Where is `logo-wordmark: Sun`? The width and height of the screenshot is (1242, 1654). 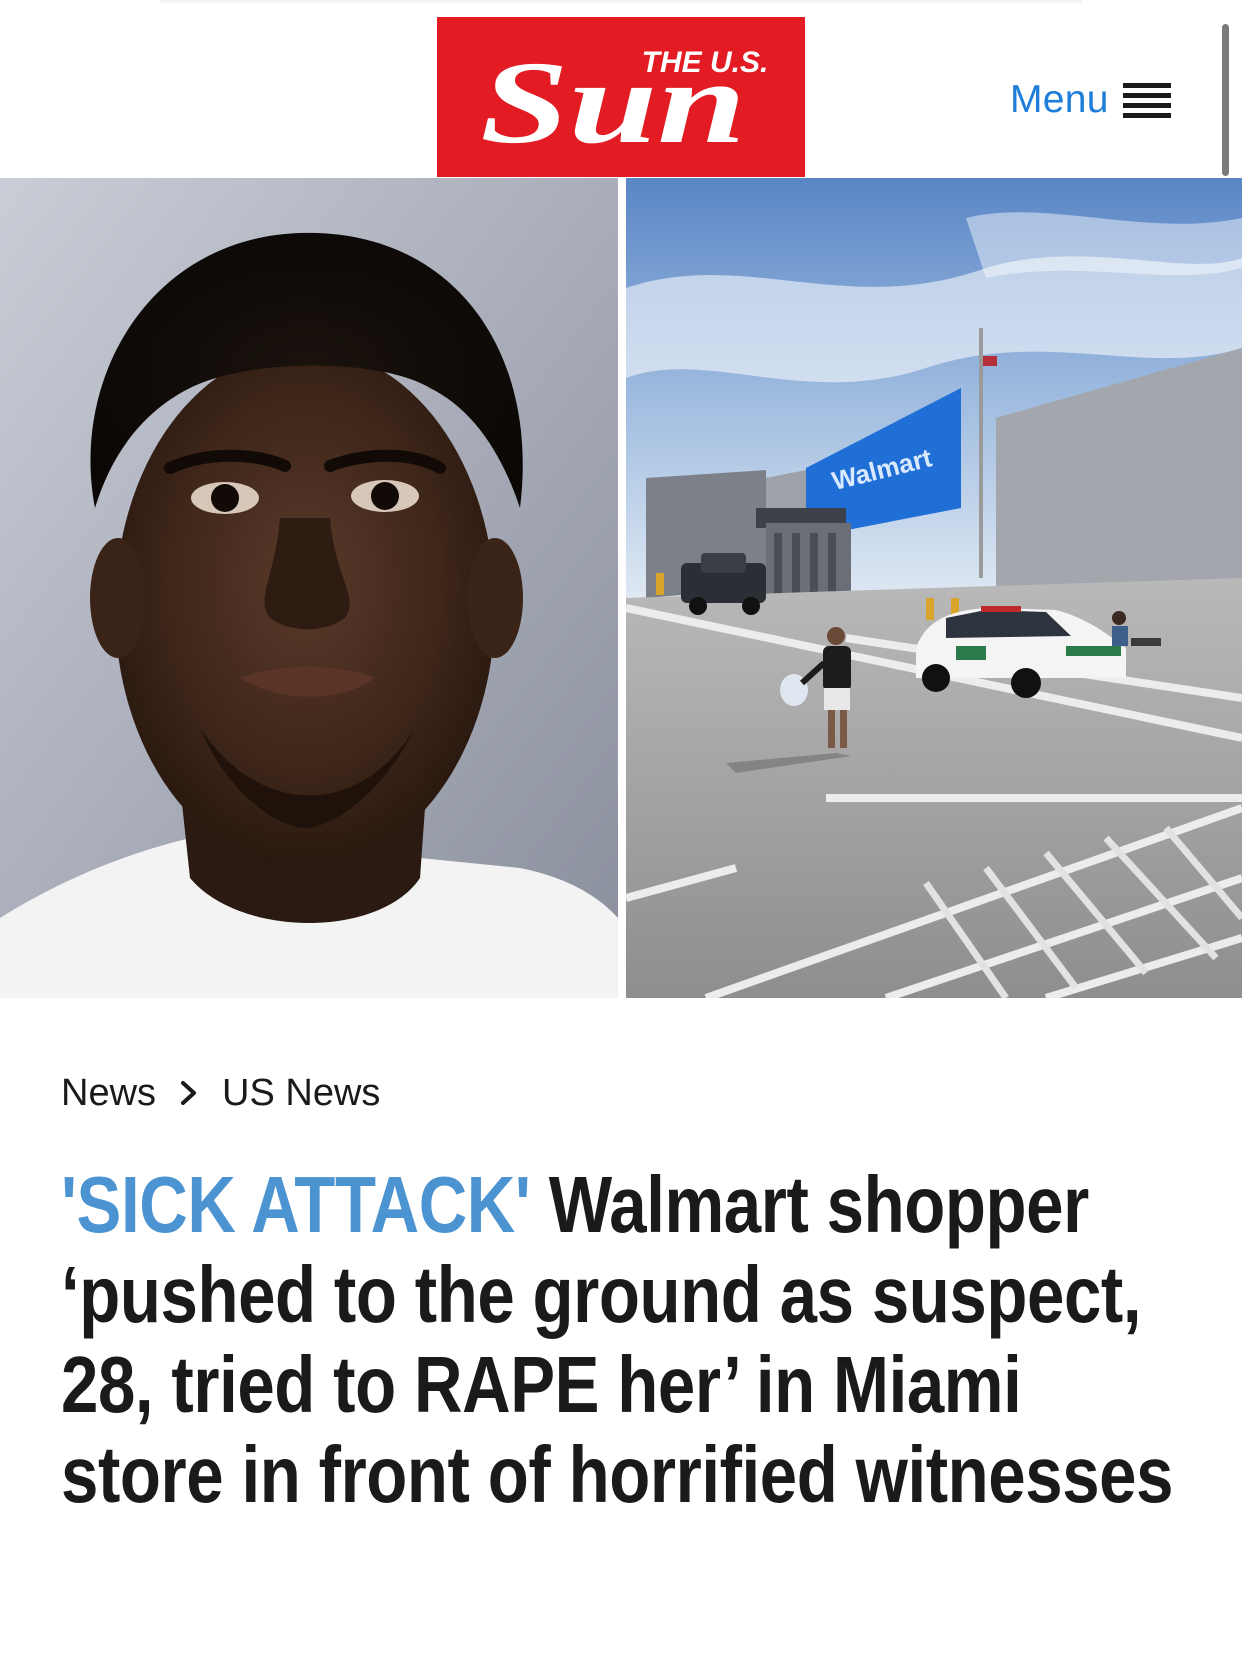 logo-wordmark: Sun is located at coordinates (613, 103).